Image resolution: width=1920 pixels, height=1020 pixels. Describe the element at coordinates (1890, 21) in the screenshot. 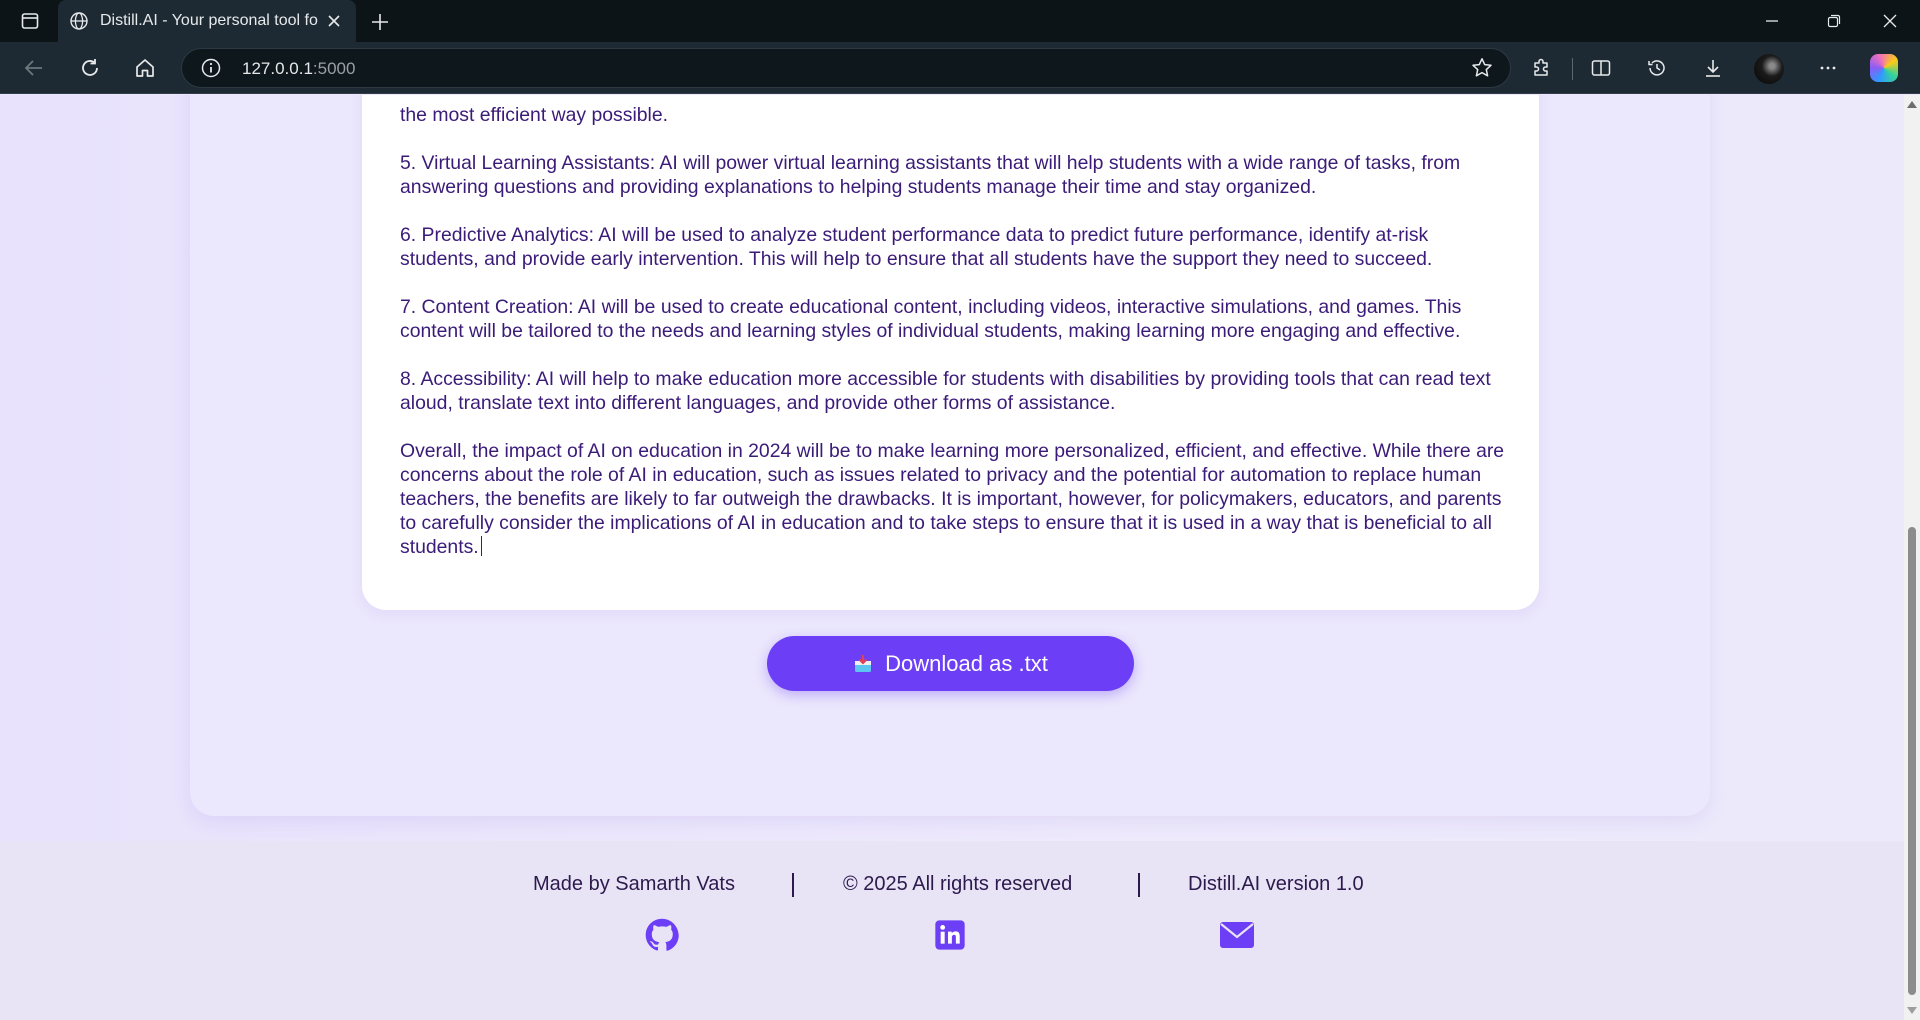

I see `close-window-icon` at that location.